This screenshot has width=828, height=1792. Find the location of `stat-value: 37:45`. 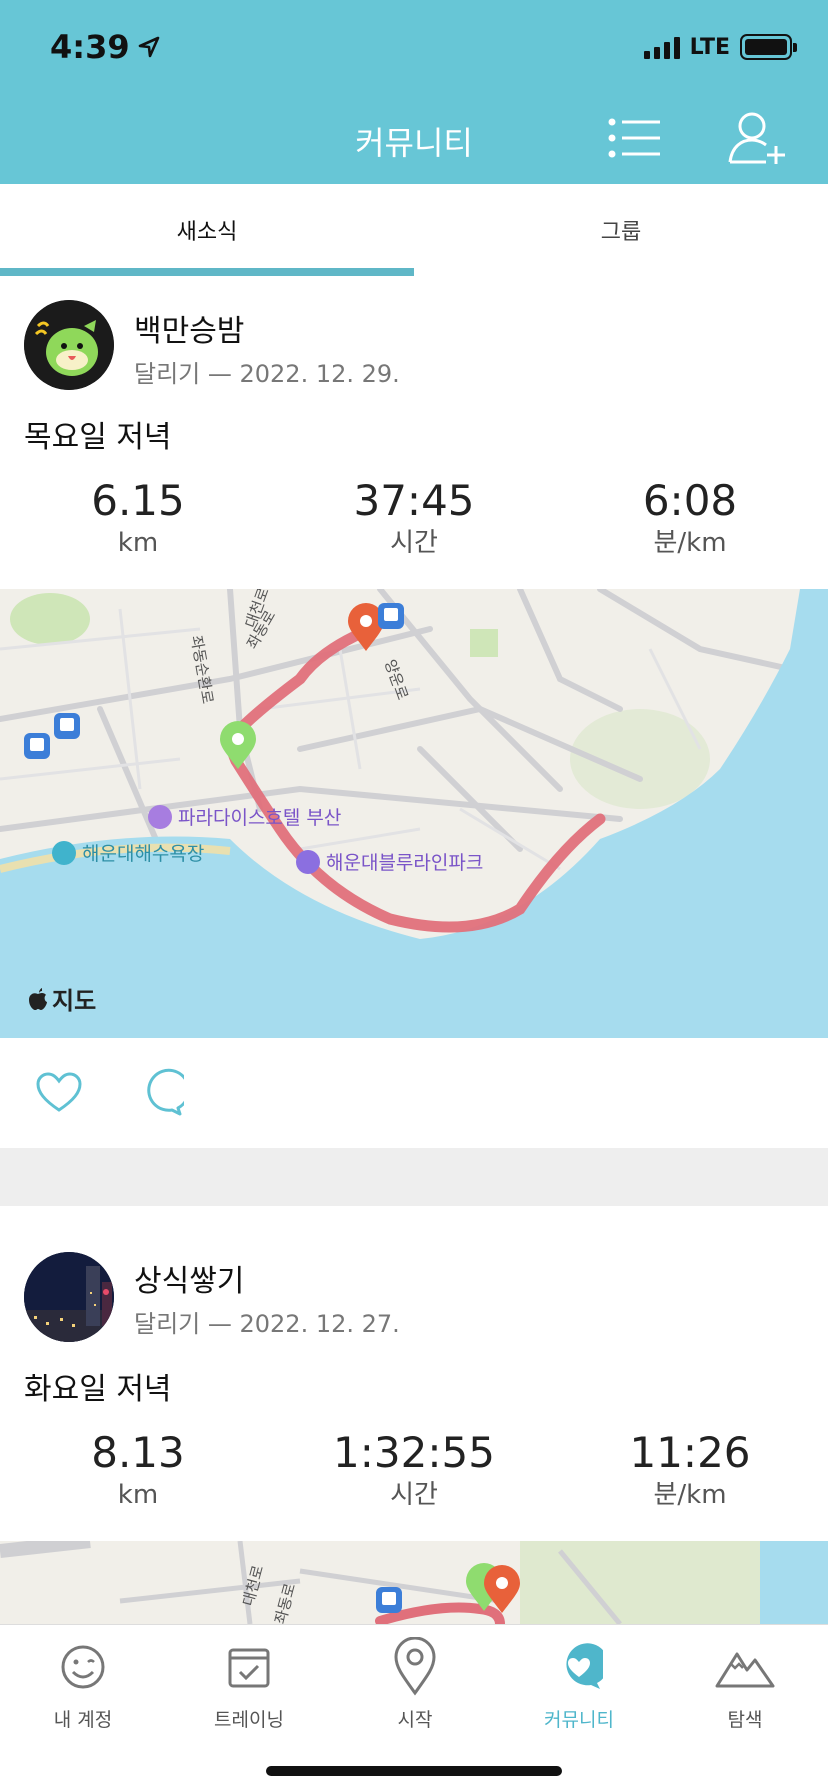

stat-value: 37:45 is located at coordinates (414, 500).